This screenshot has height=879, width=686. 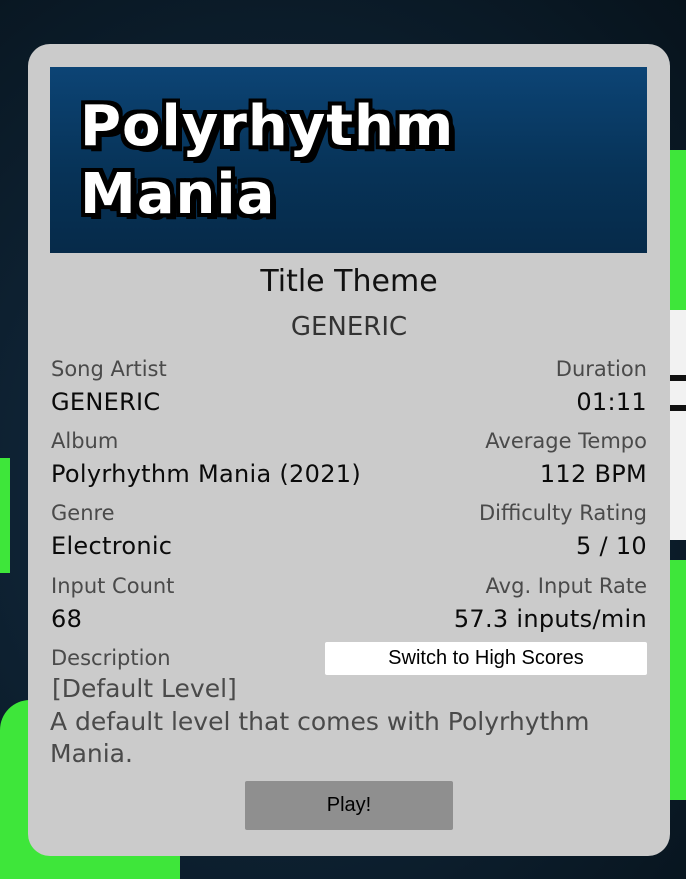 I want to click on banner-logo-line1: Polyrhythm, so click(x=267, y=126).